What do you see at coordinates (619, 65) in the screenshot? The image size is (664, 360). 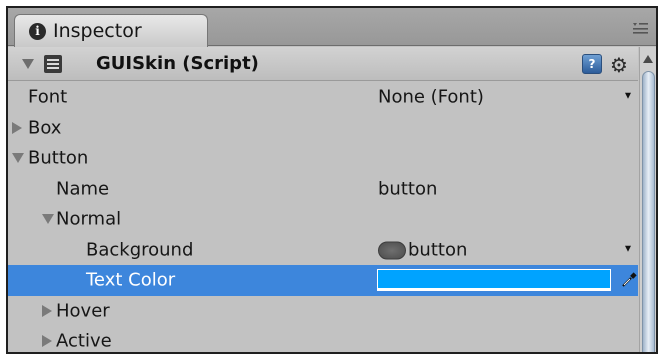 I see `gear-icon: ⚙` at bounding box center [619, 65].